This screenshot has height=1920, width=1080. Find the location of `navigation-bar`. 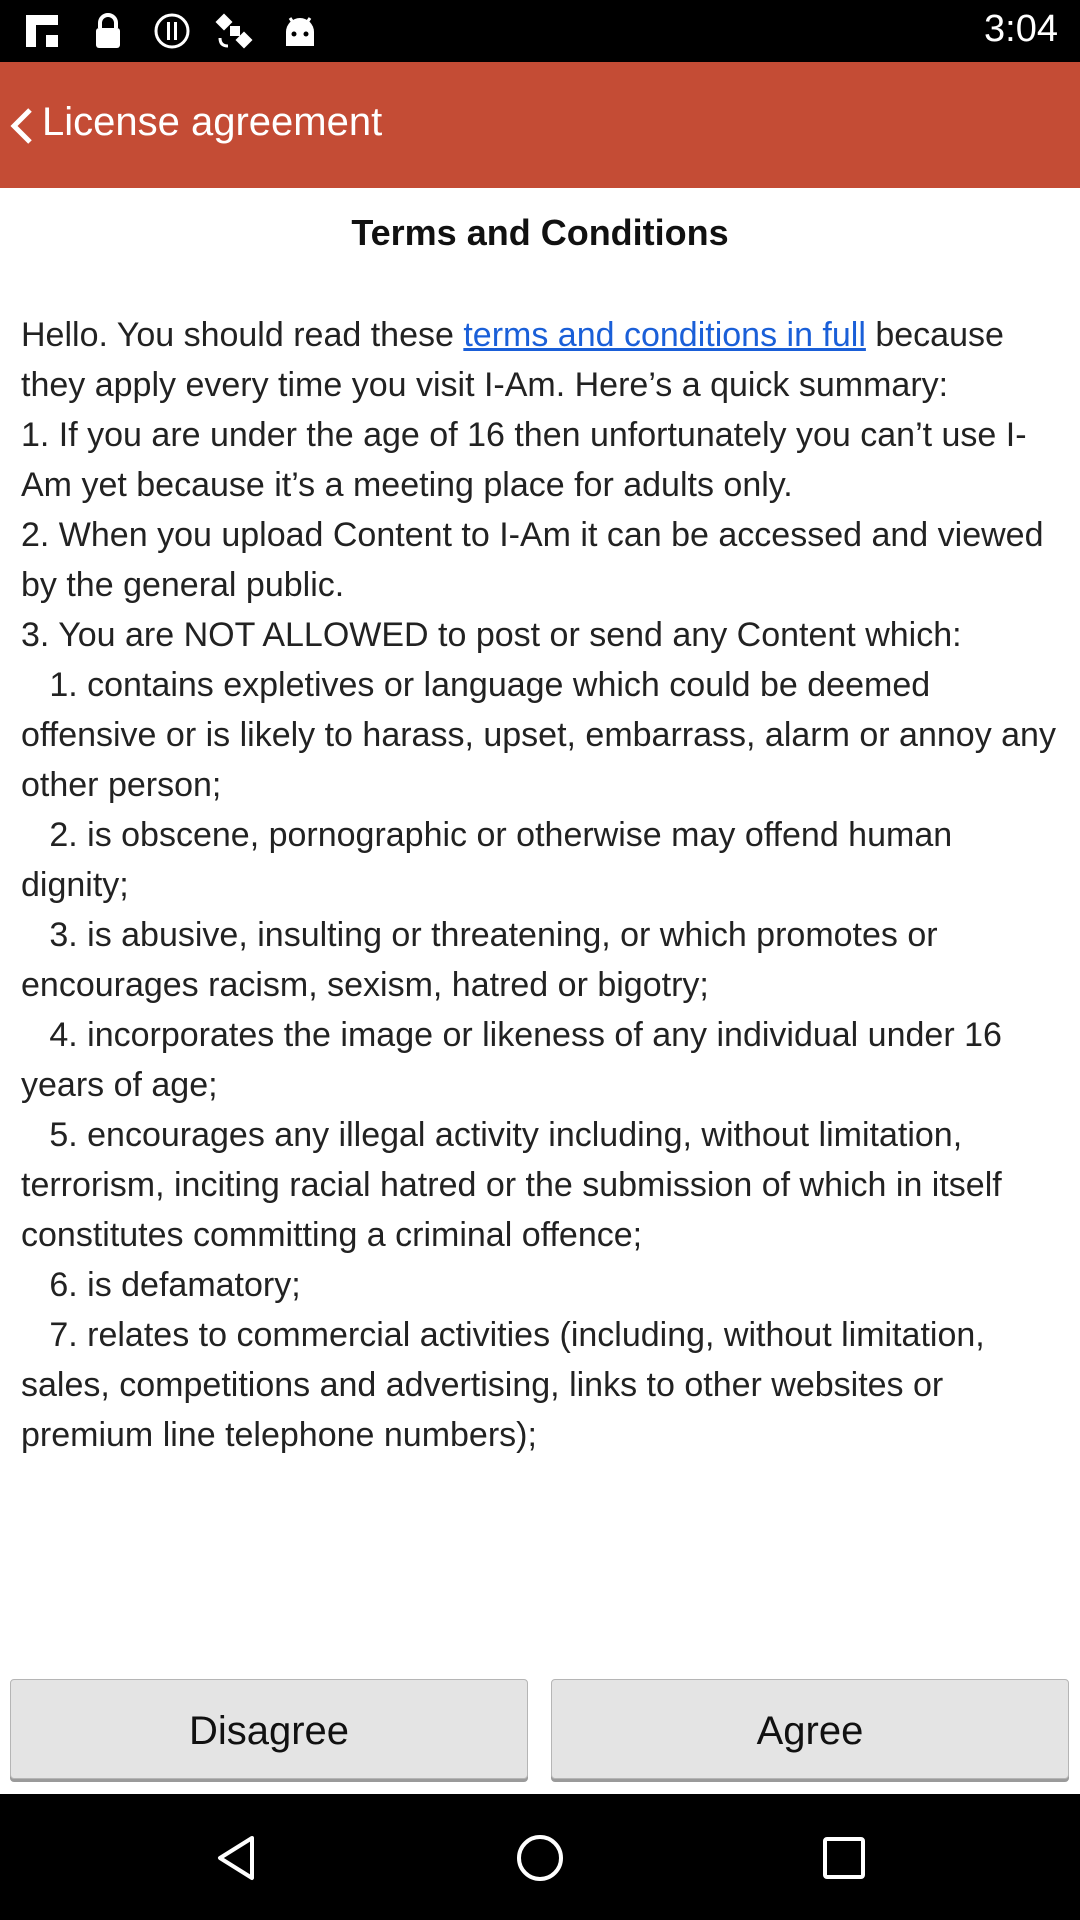

navigation-bar is located at coordinates (540, 1857).